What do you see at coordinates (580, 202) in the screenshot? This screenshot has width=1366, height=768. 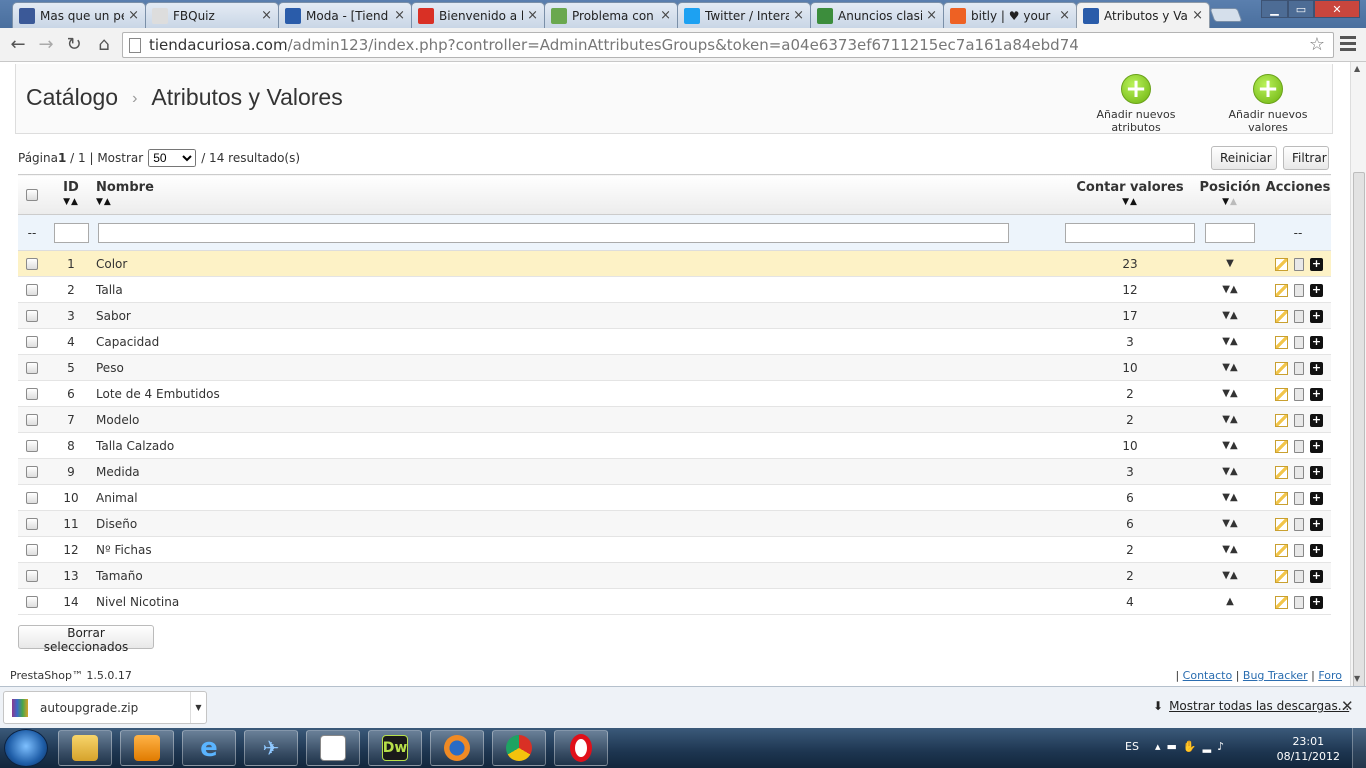 I see `sort-name-icon: ▼▲` at bounding box center [580, 202].